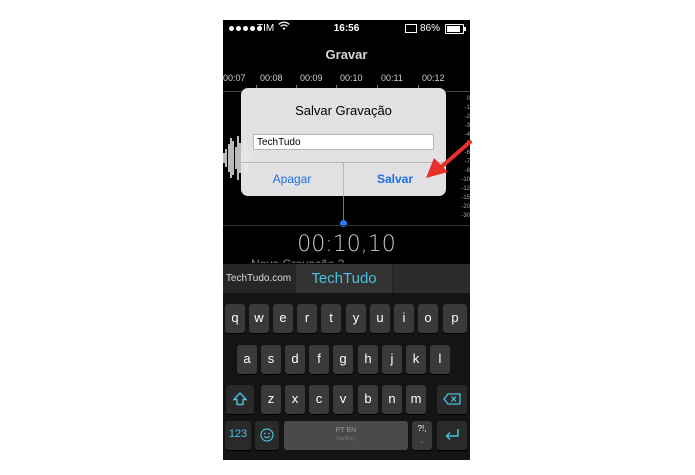 The image size is (695, 475). What do you see at coordinates (392, 78) in the screenshot?
I see `timeline-tick: 00:11` at bounding box center [392, 78].